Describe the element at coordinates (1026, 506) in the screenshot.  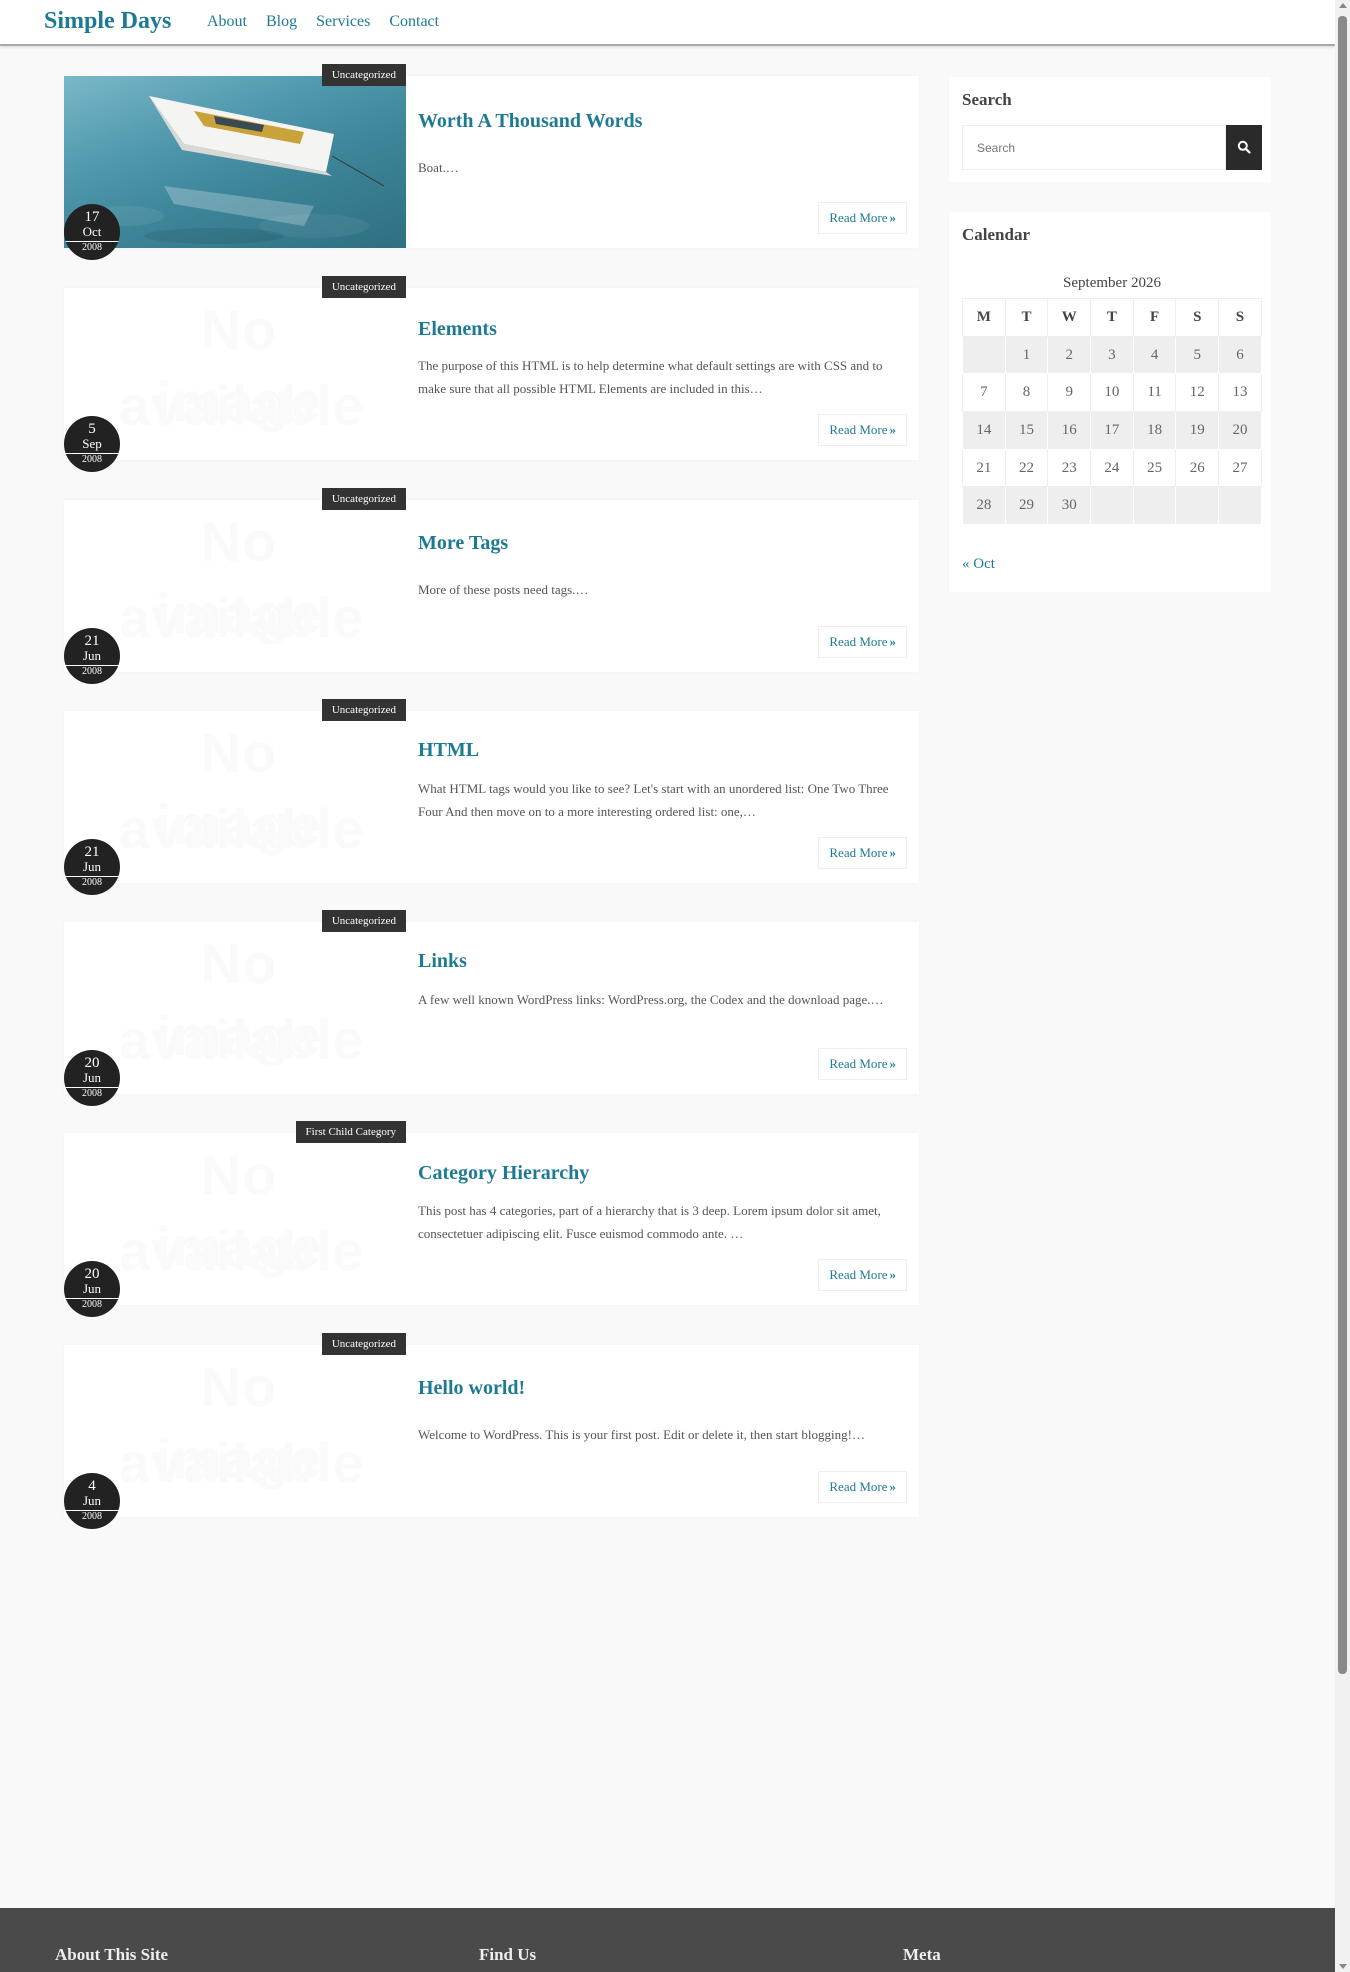
I see `calendar-day: 29` at that location.